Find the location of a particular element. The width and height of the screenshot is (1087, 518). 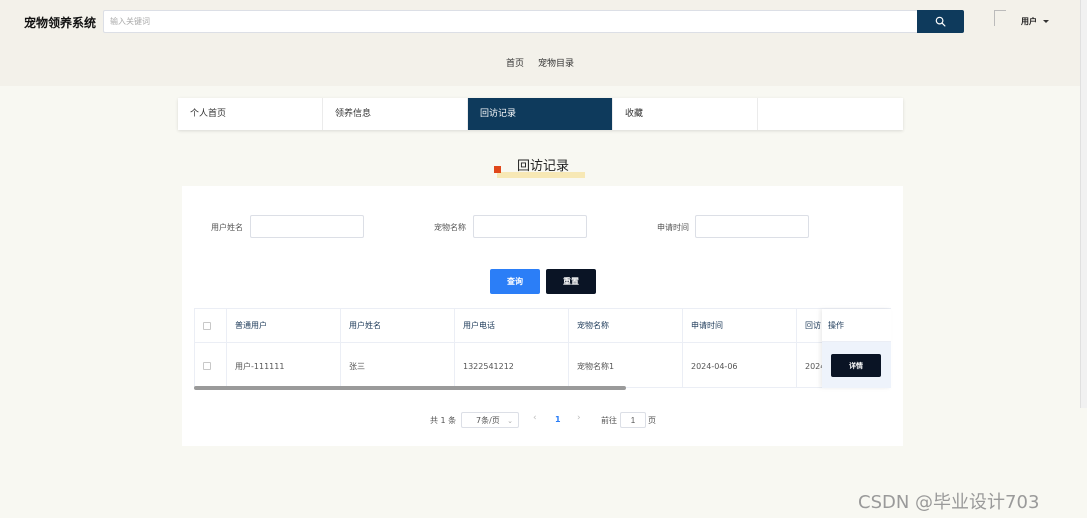

page-vertical-scrollbar is located at coordinates (1083, 204).